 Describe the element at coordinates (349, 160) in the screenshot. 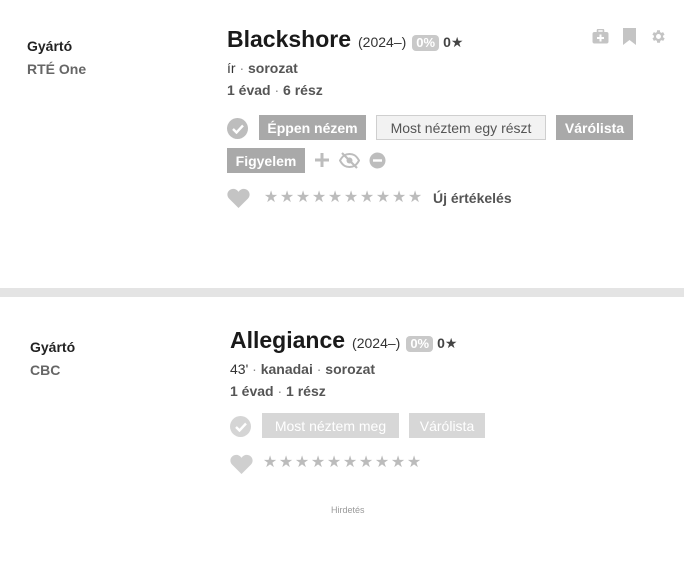

I see `eye-slash-icon` at that location.